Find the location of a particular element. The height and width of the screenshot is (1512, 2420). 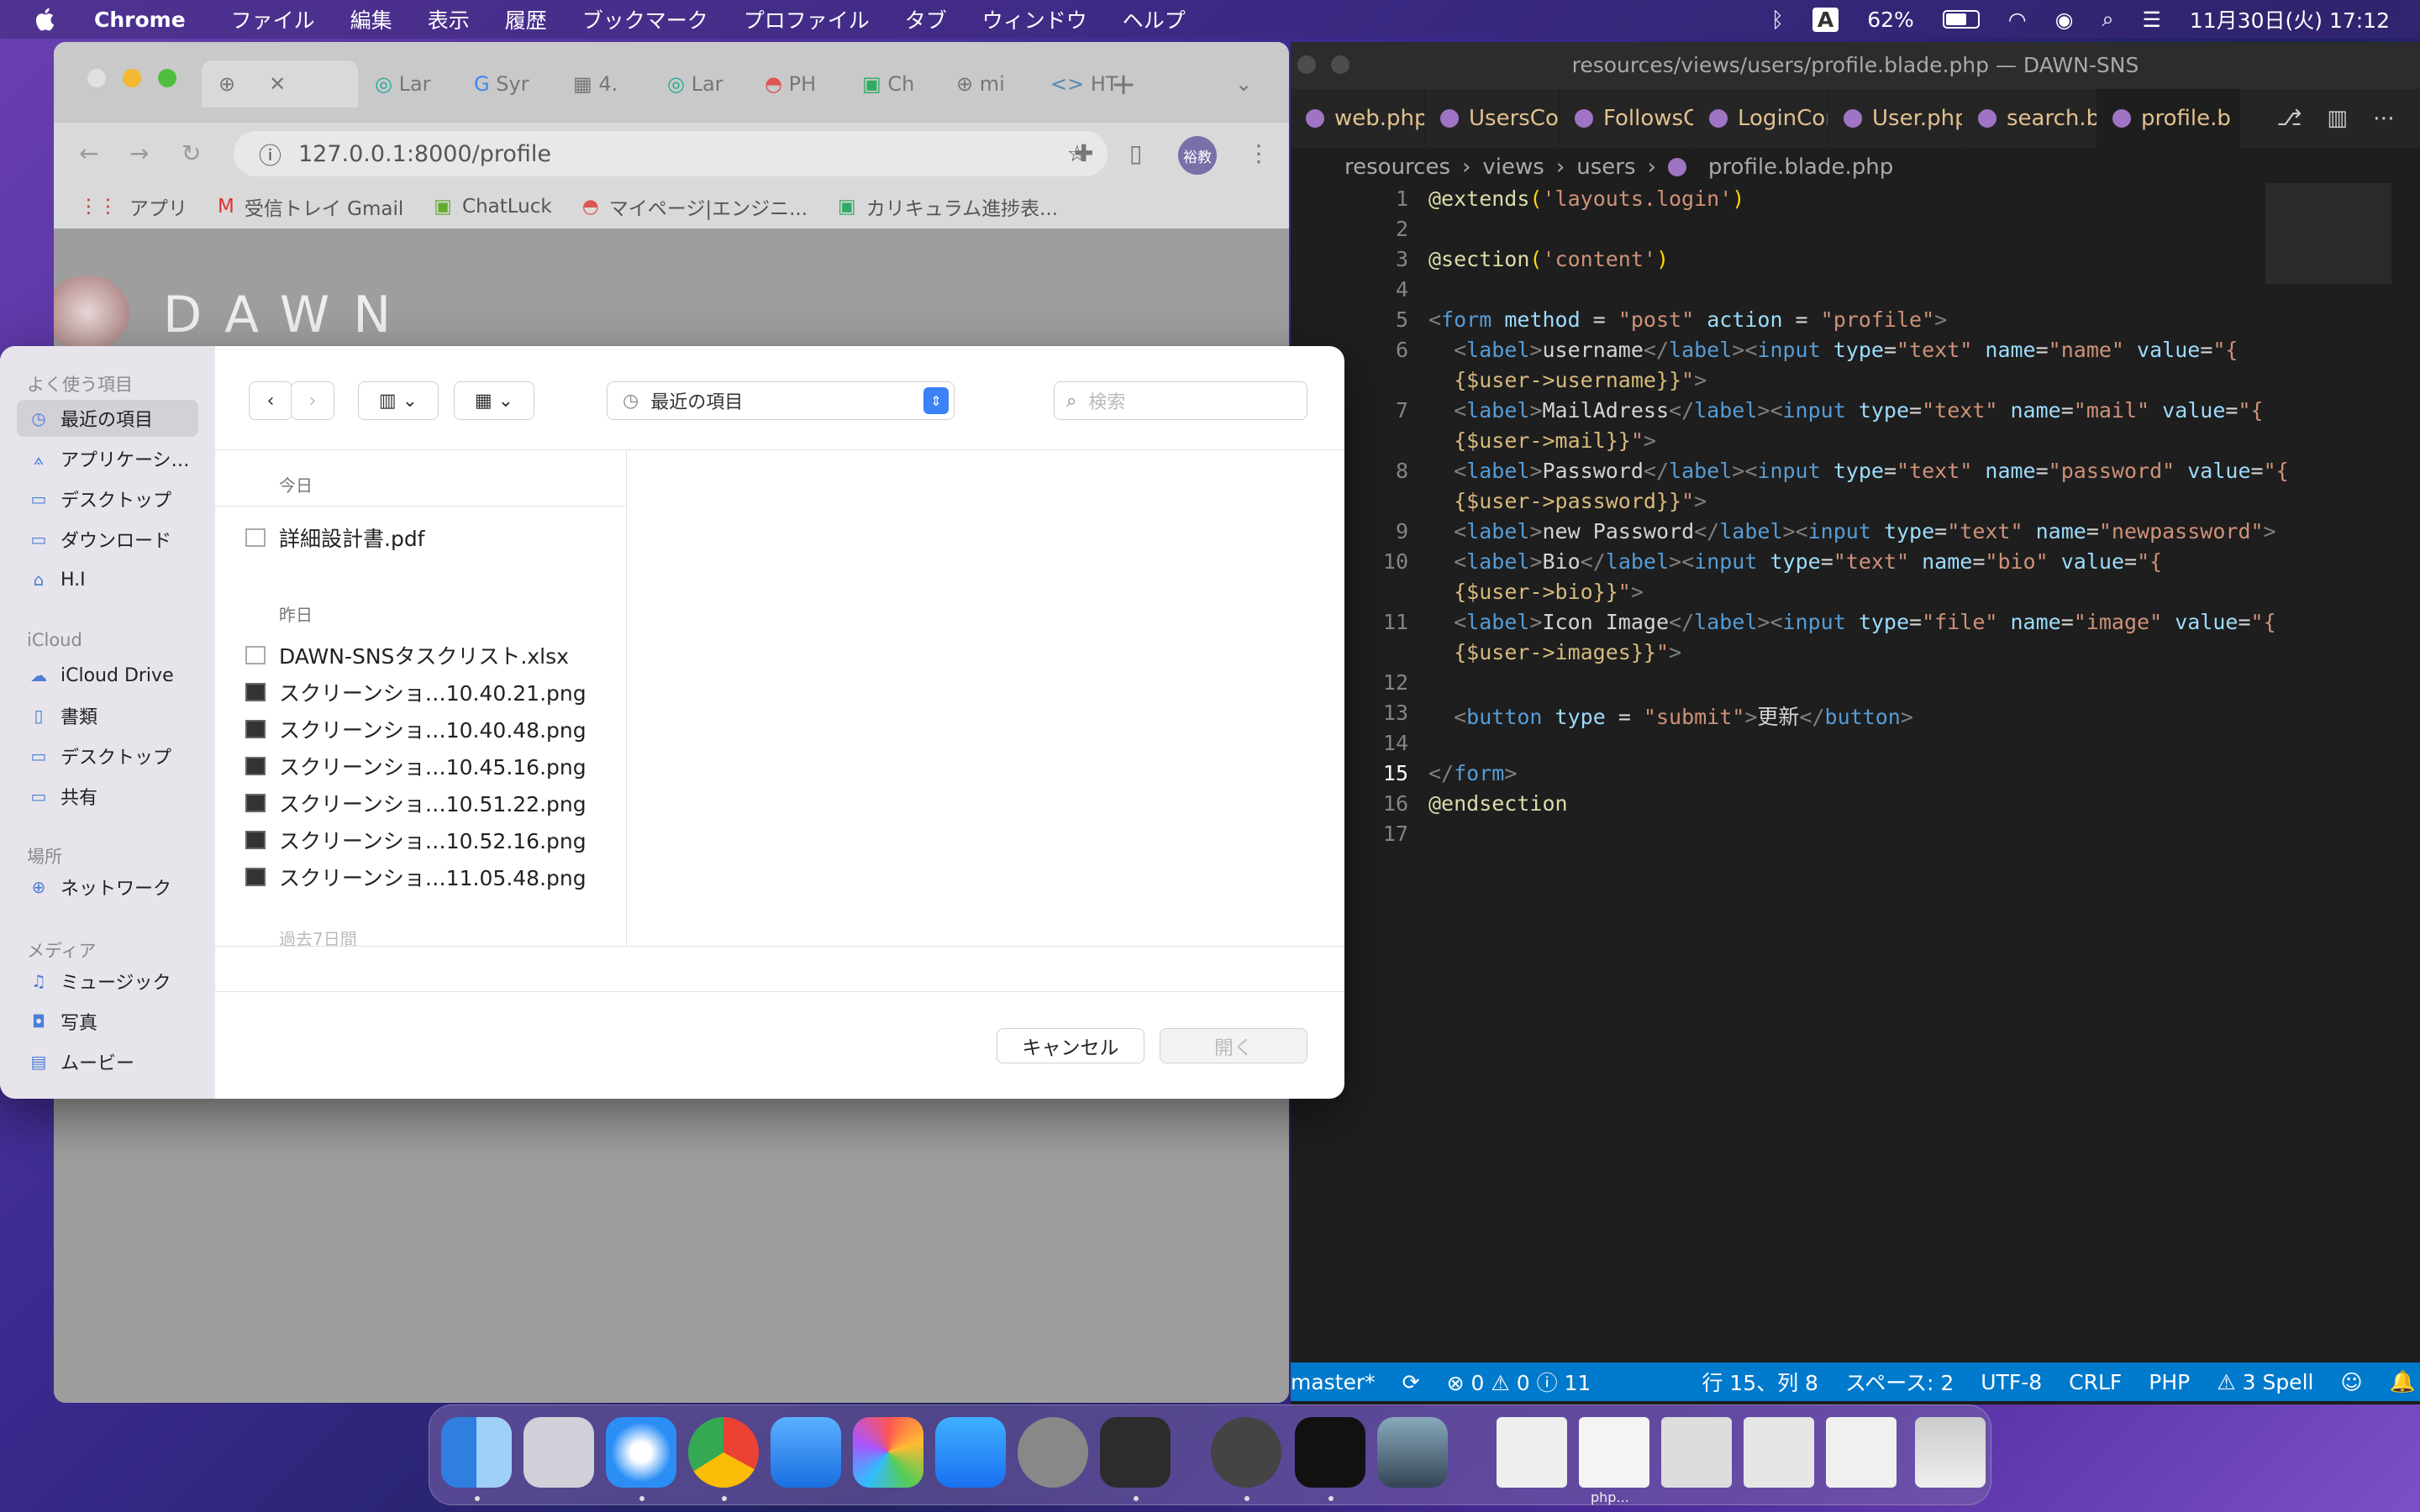

tab-profile-blade: profile.b is located at coordinates (2168, 118).